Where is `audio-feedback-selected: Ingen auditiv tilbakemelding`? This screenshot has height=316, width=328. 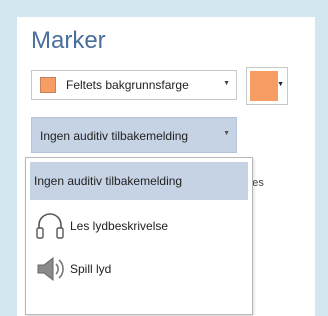 audio-feedback-selected: Ingen auditiv tilbakemelding is located at coordinates (114, 136).